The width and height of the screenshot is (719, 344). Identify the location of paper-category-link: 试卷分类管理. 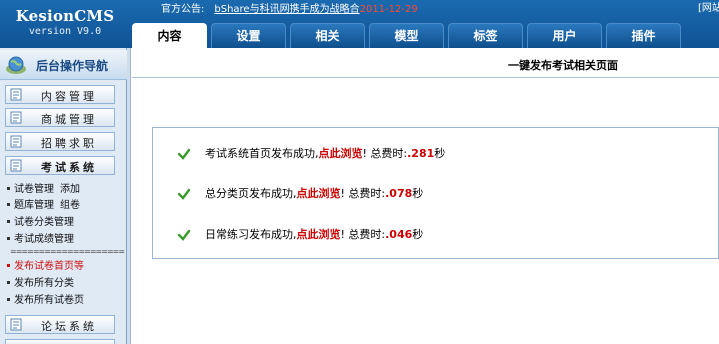
(44, 222).